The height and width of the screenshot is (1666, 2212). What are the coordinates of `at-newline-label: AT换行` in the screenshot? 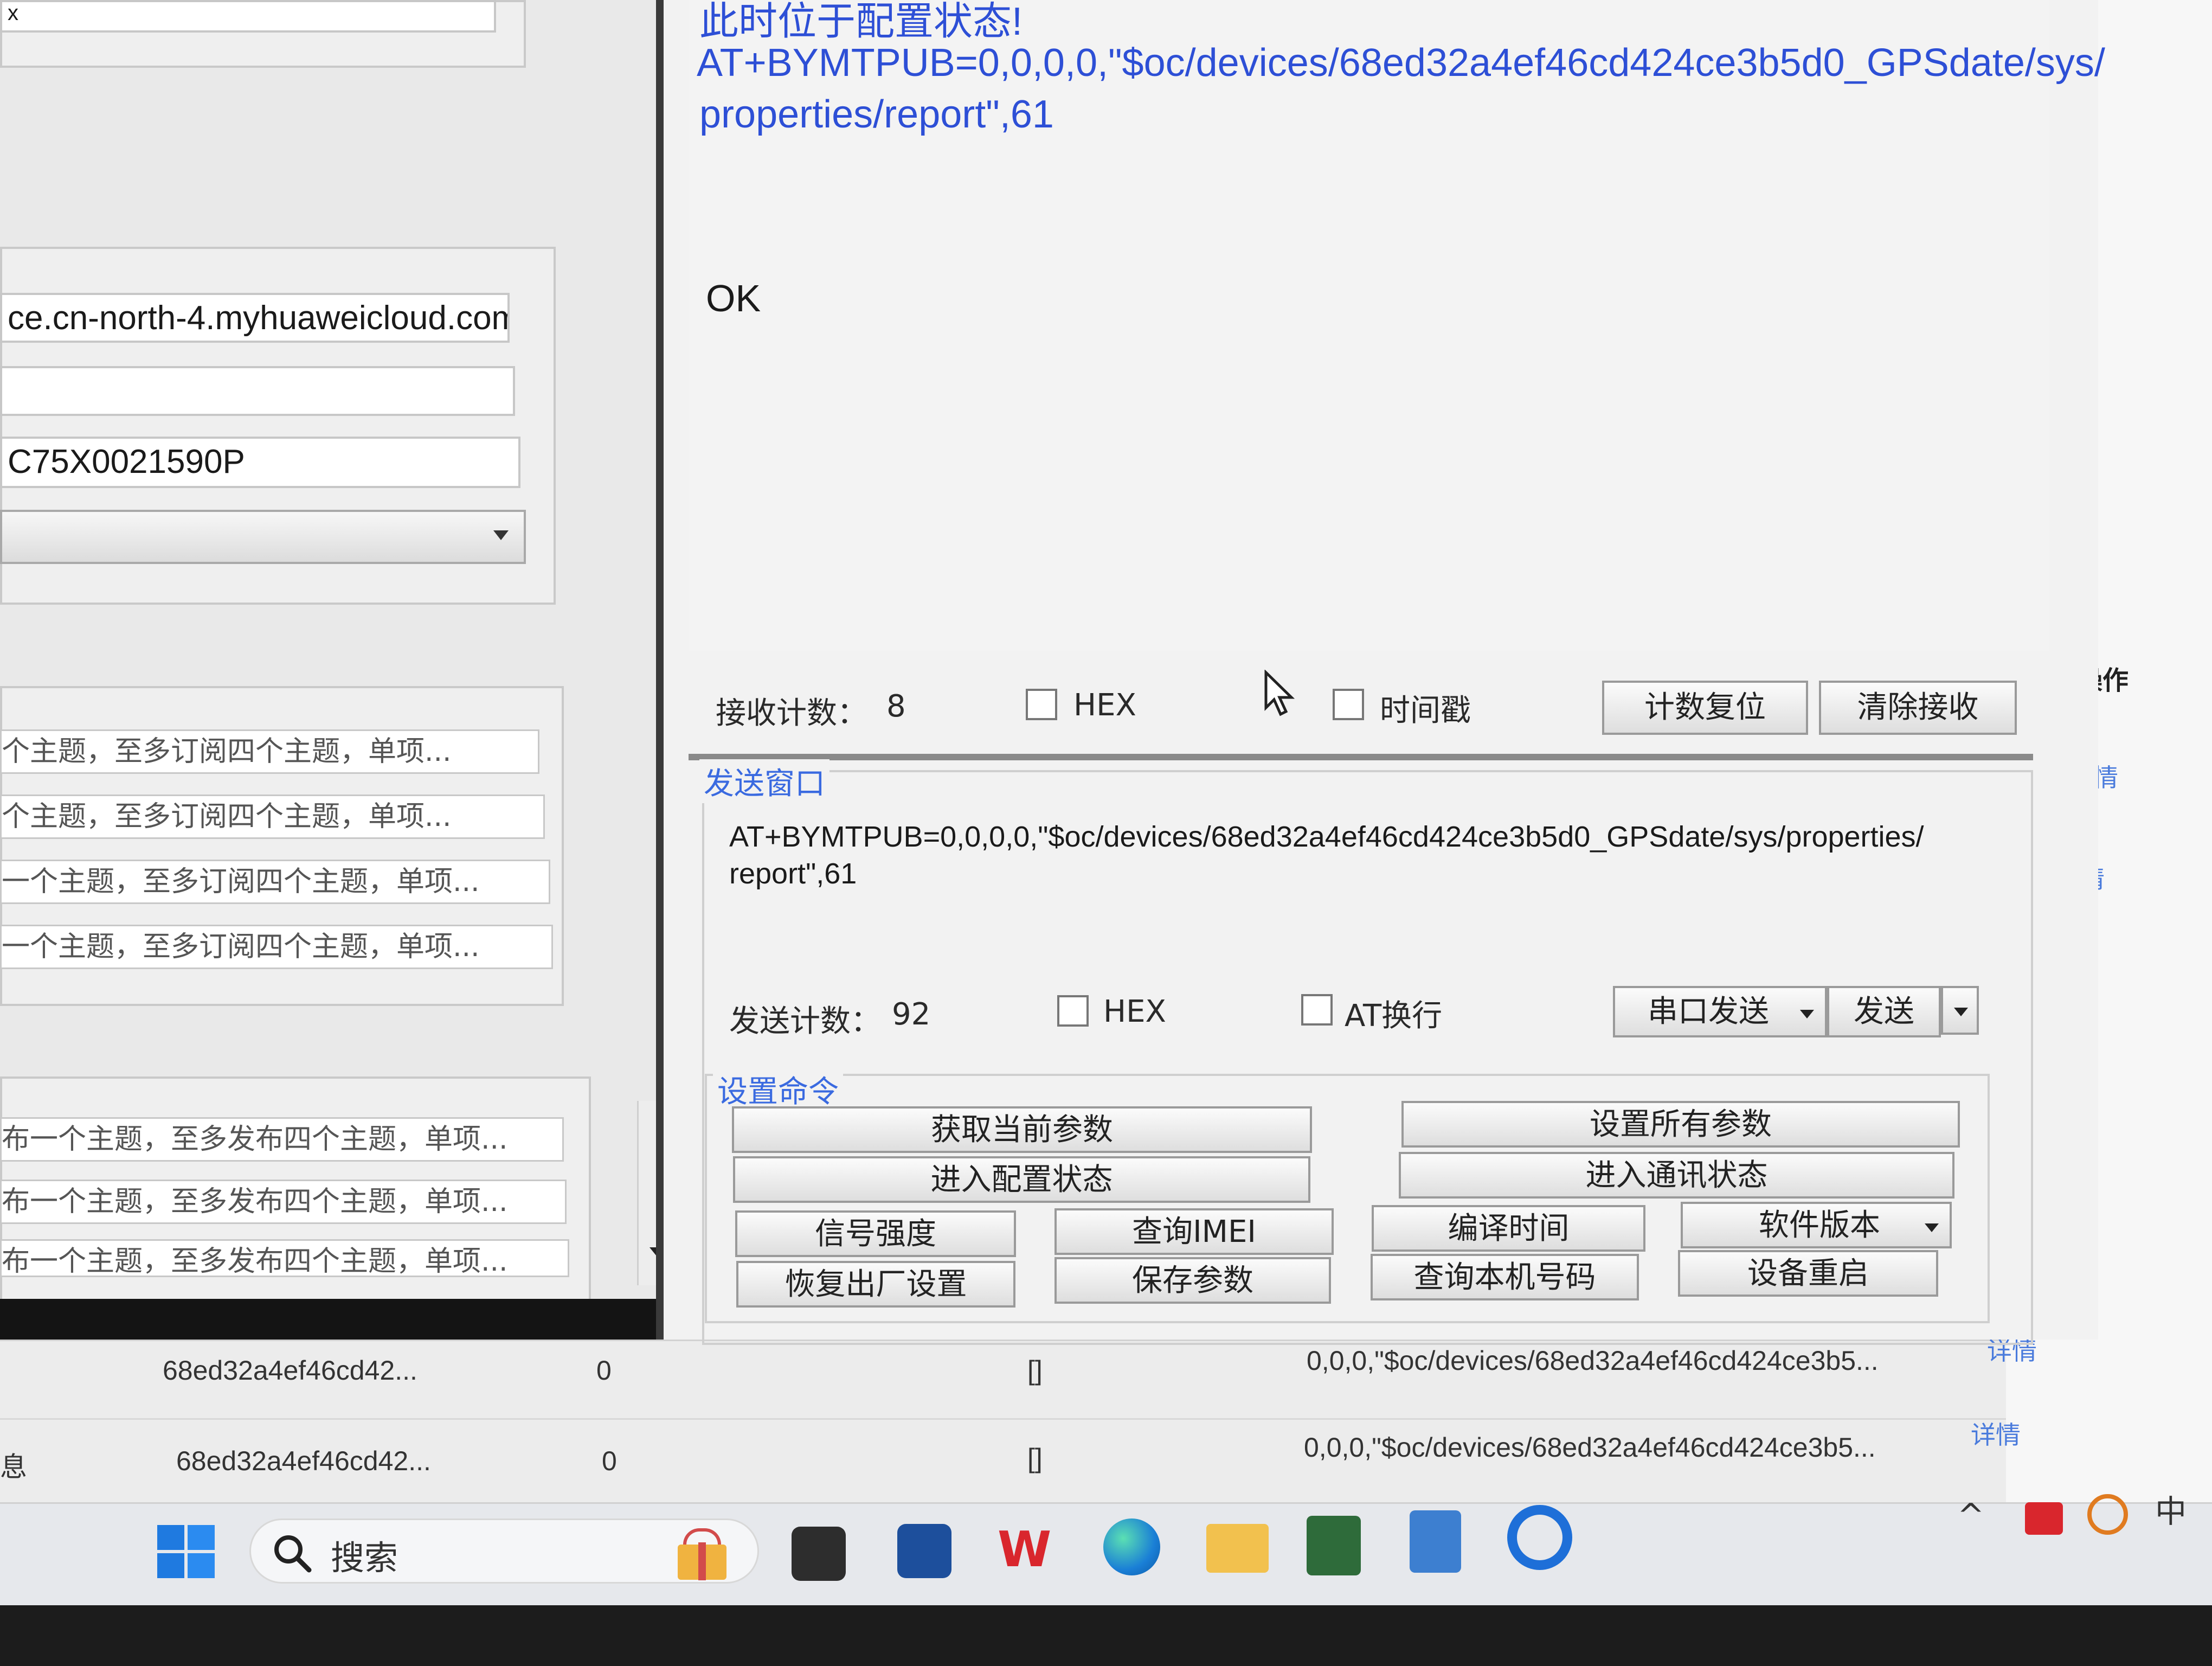 It's located at (1394, 1016).